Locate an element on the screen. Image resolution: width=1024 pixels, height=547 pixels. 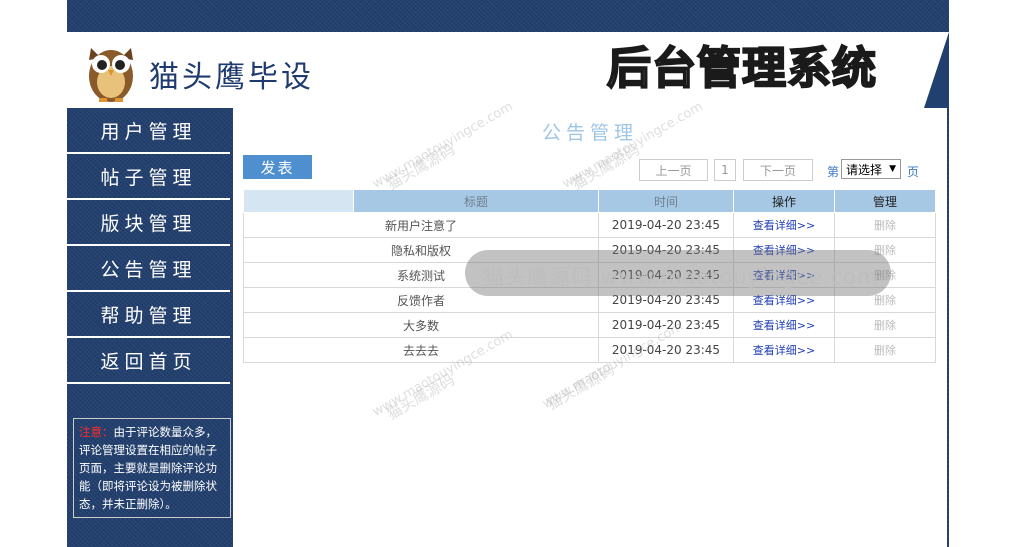
row-title: 新用户注意了 is located at coordinates (421, 225).